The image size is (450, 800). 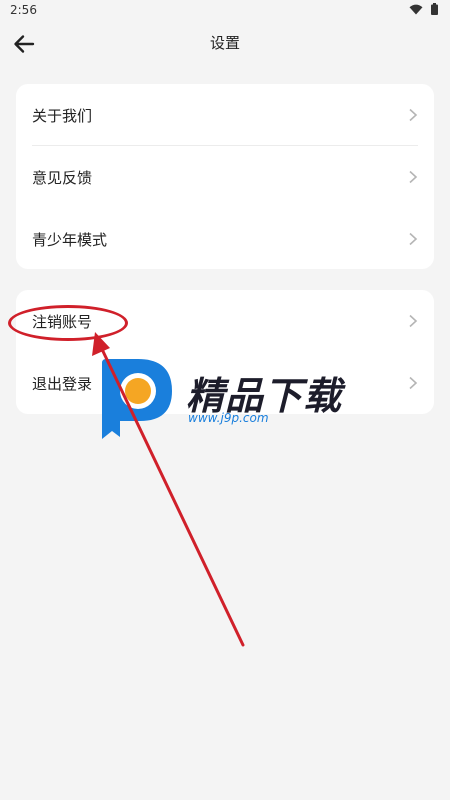 I want to click on settings-group-account: 注销账号 退出登录, so click(x=225, y=352).